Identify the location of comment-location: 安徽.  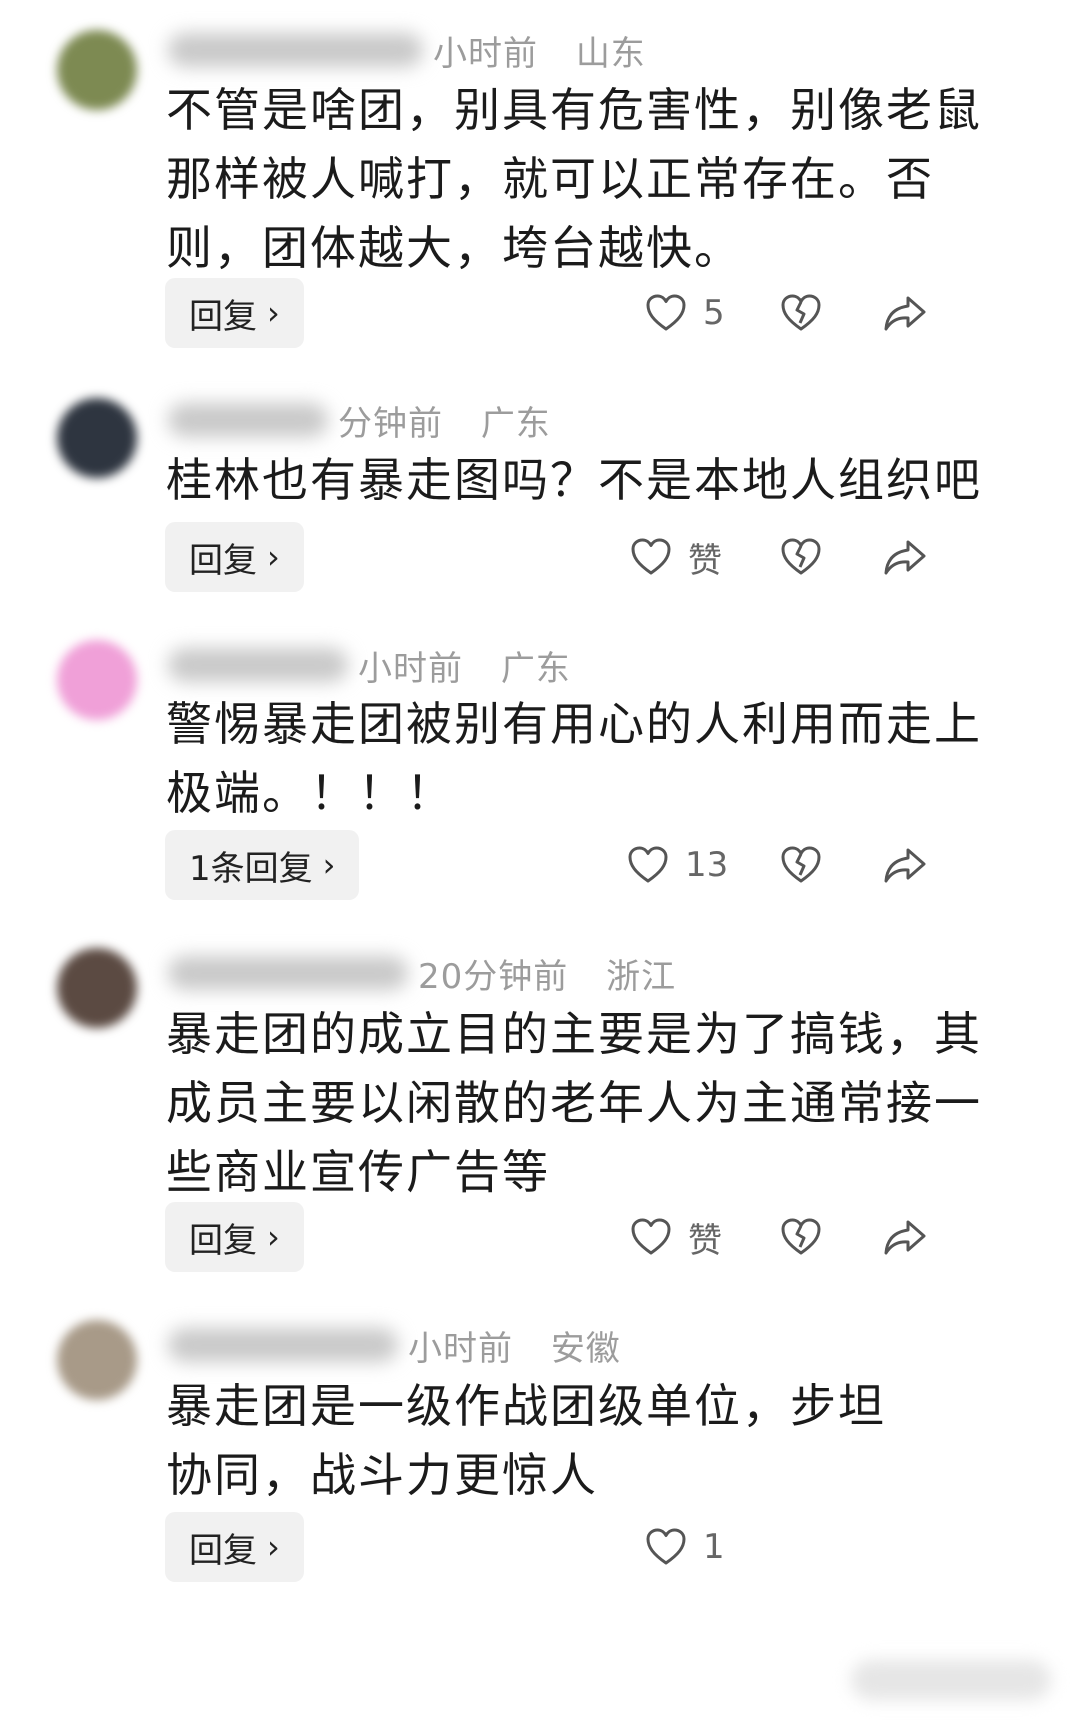
(585, 1348).